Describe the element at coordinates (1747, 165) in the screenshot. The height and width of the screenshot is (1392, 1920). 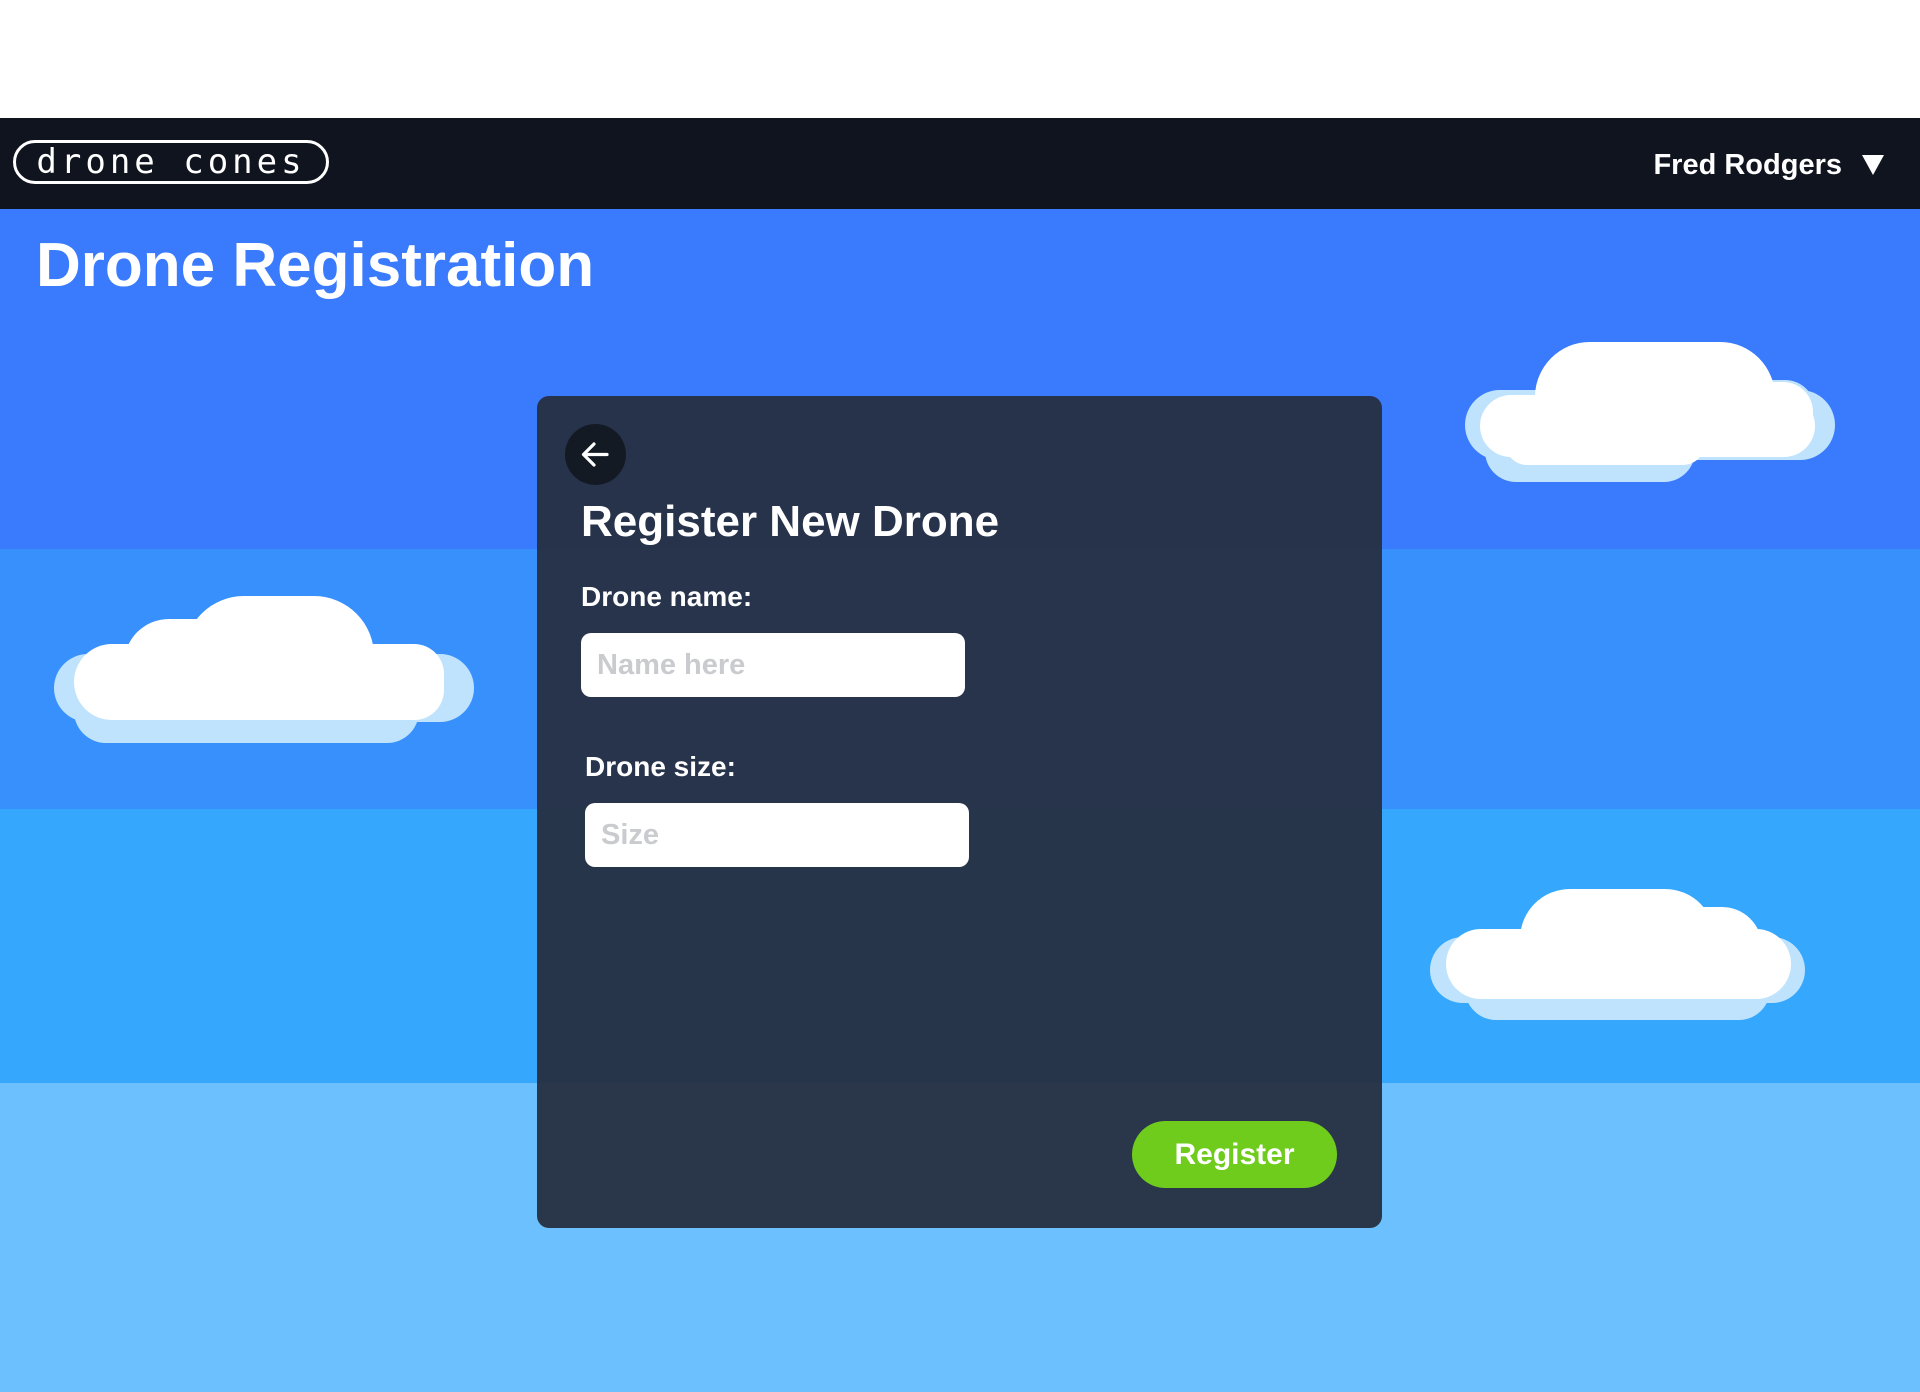
I see `user-name: Fred Rodgers` at that location.